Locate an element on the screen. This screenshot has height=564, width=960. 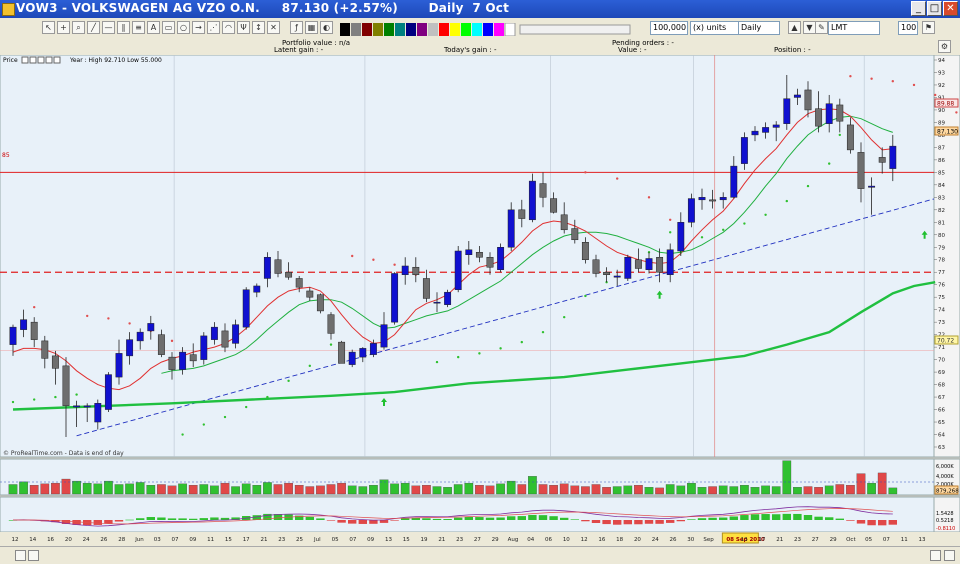
text-tool-icon: A is located at coordinates (153, 27).